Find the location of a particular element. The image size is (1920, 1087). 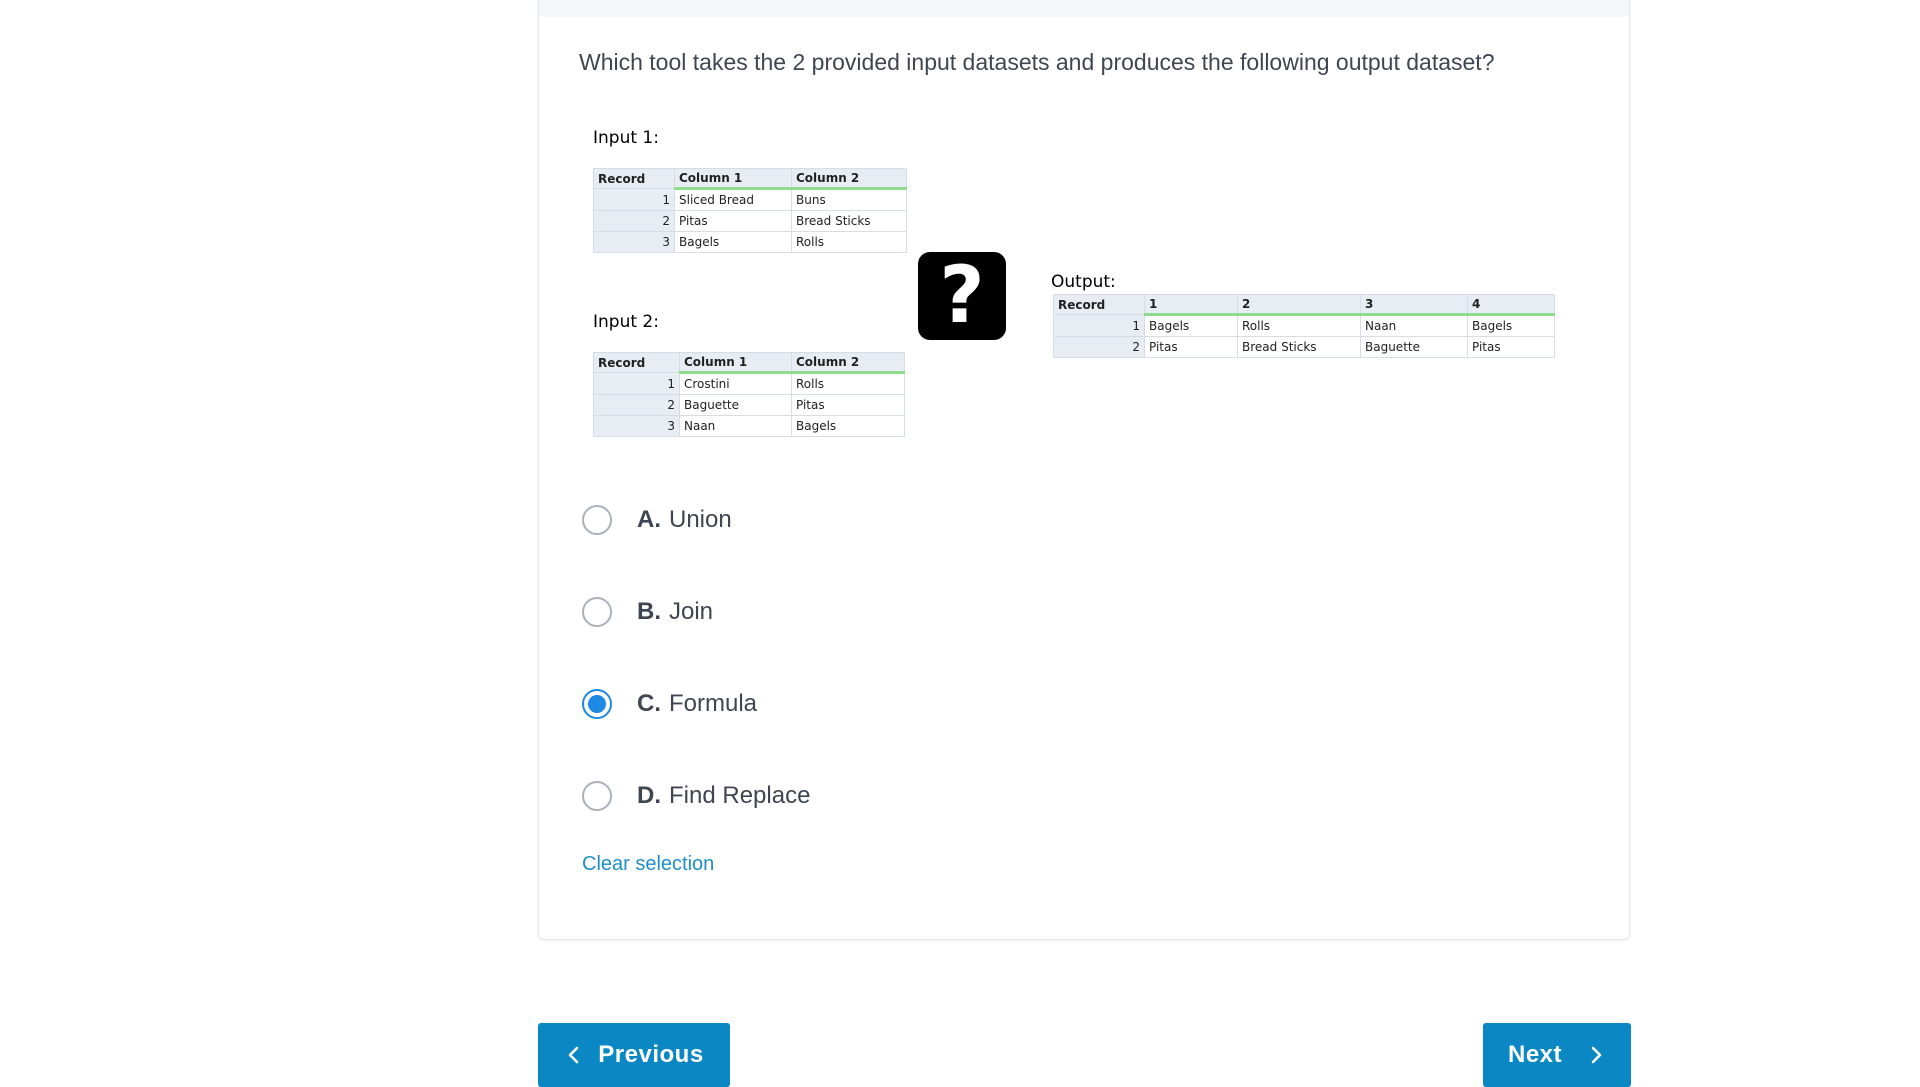

table-row: 2 Baguette Pitas is located at coordinates (749, 405).